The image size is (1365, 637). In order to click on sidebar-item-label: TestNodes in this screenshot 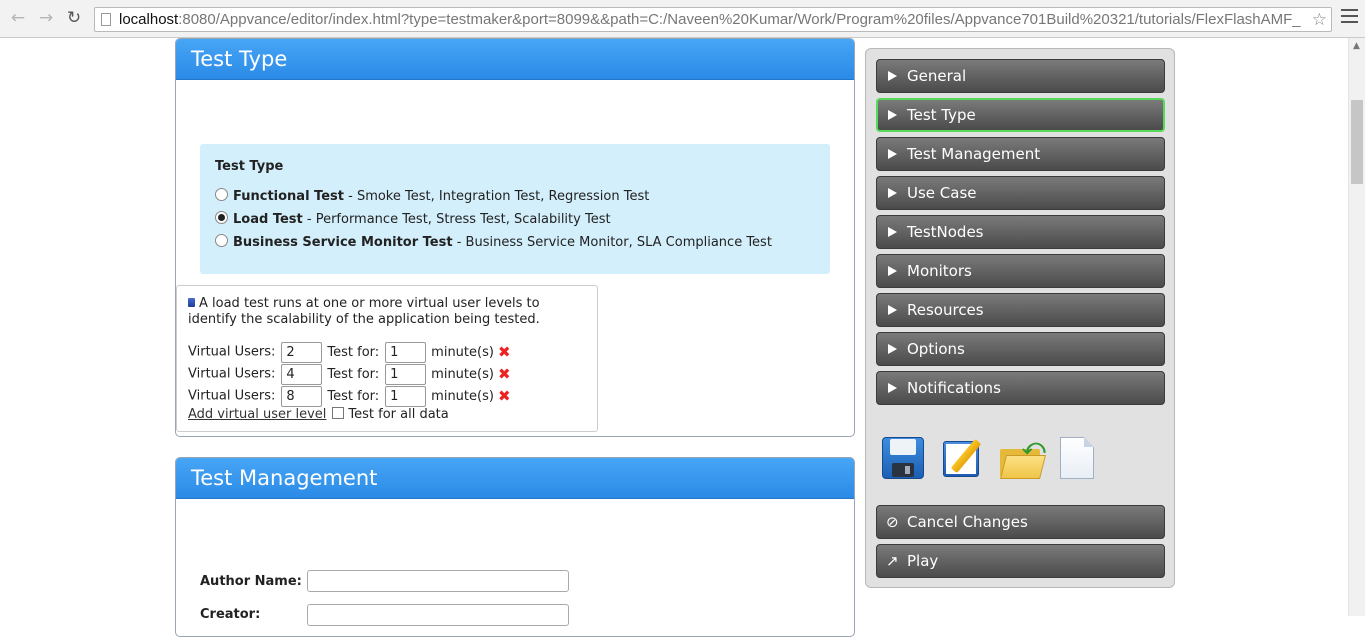, I will do `click(945, 232)`.